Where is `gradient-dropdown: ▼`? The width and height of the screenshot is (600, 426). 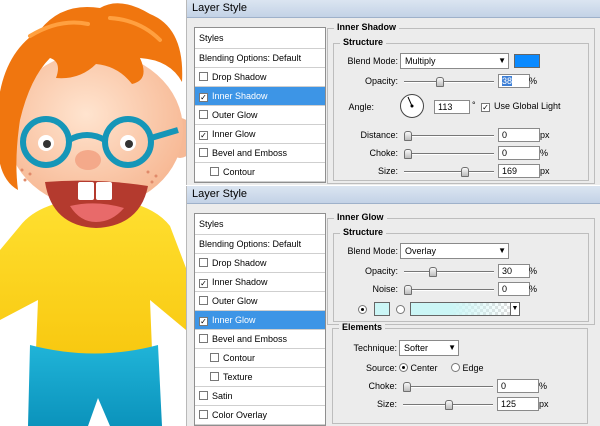 gradient-dropdown: ▼ is located at coordinates (515, 309).